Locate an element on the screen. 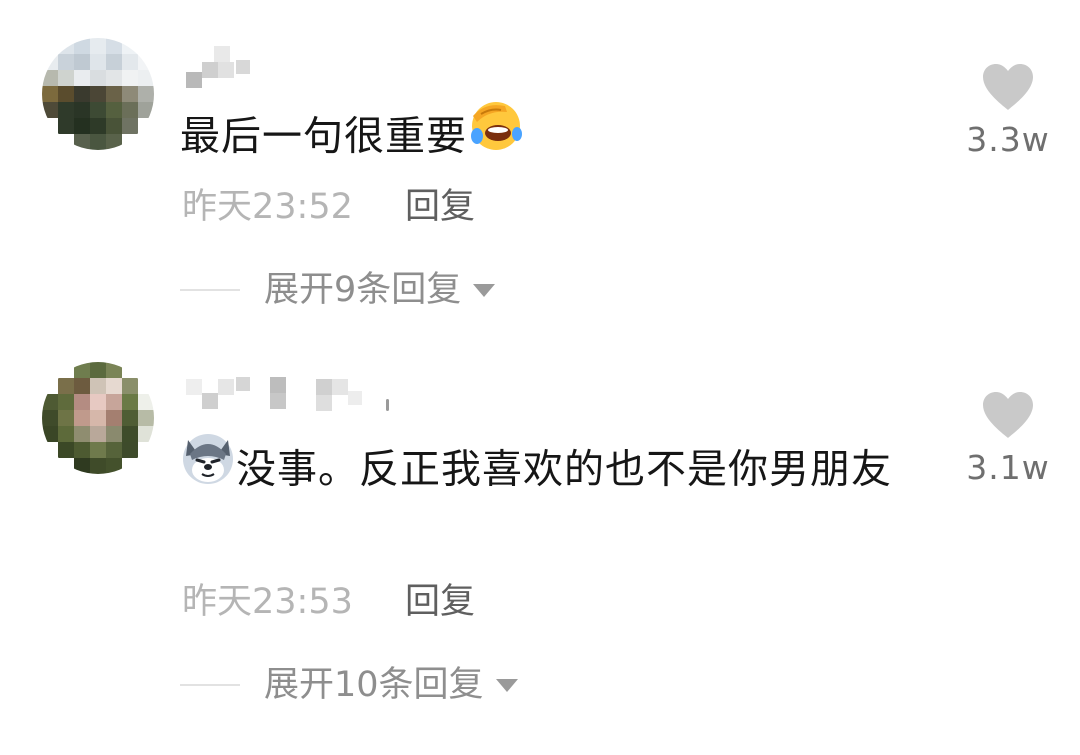 The image size is (1080, 755). comment-text: 没事。反正我喜欢的也不是你男朋友 is located at coordinates (552, 471).